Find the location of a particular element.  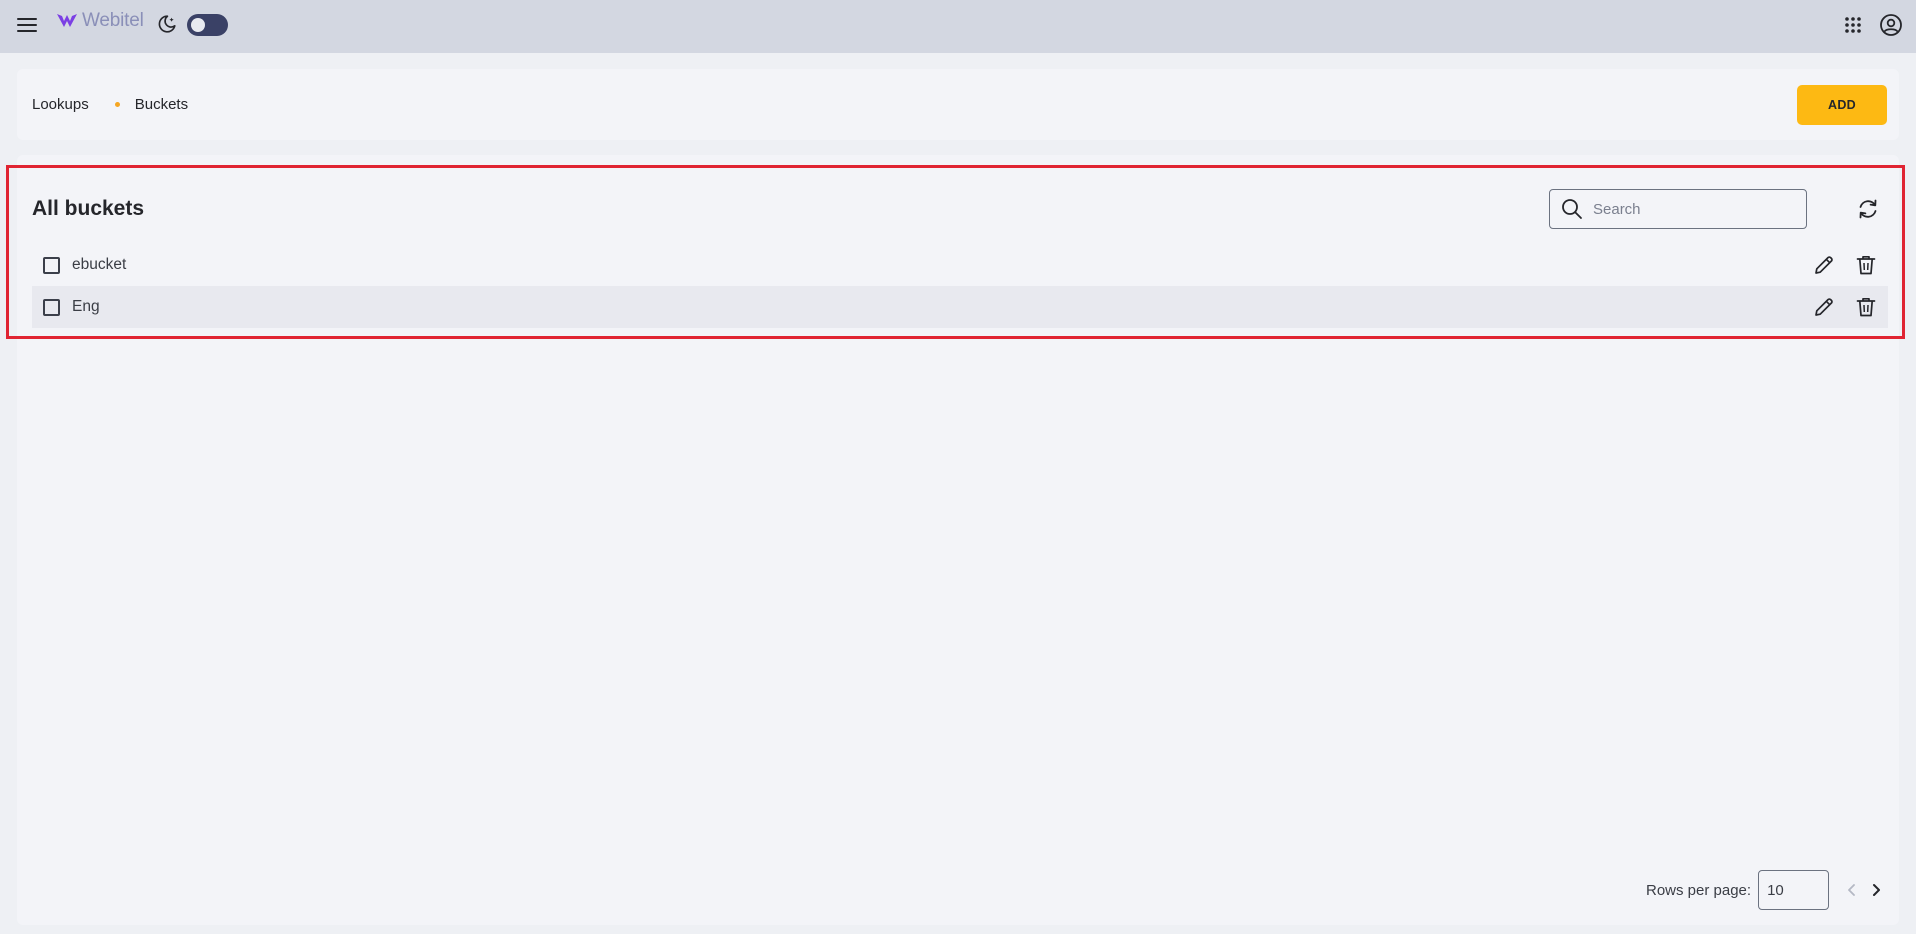

webitel-logo-icon is located at coordinates (67, 20).